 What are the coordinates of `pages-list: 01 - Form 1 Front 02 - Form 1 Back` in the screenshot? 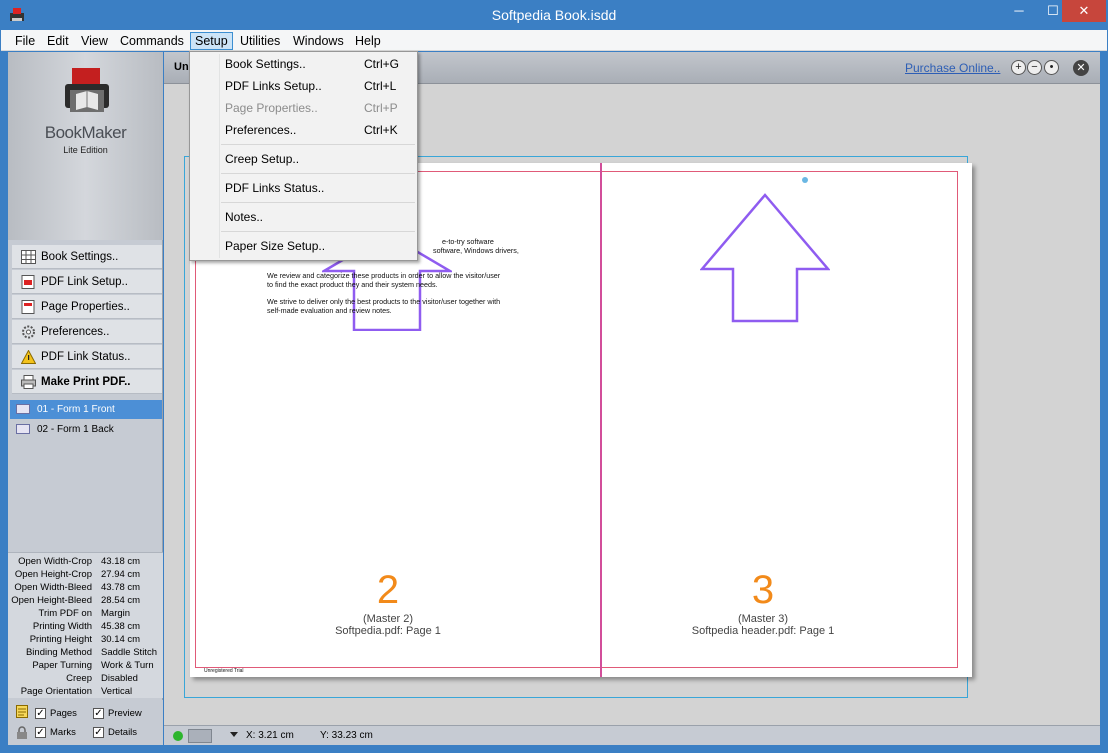 It's located at (86, 473).